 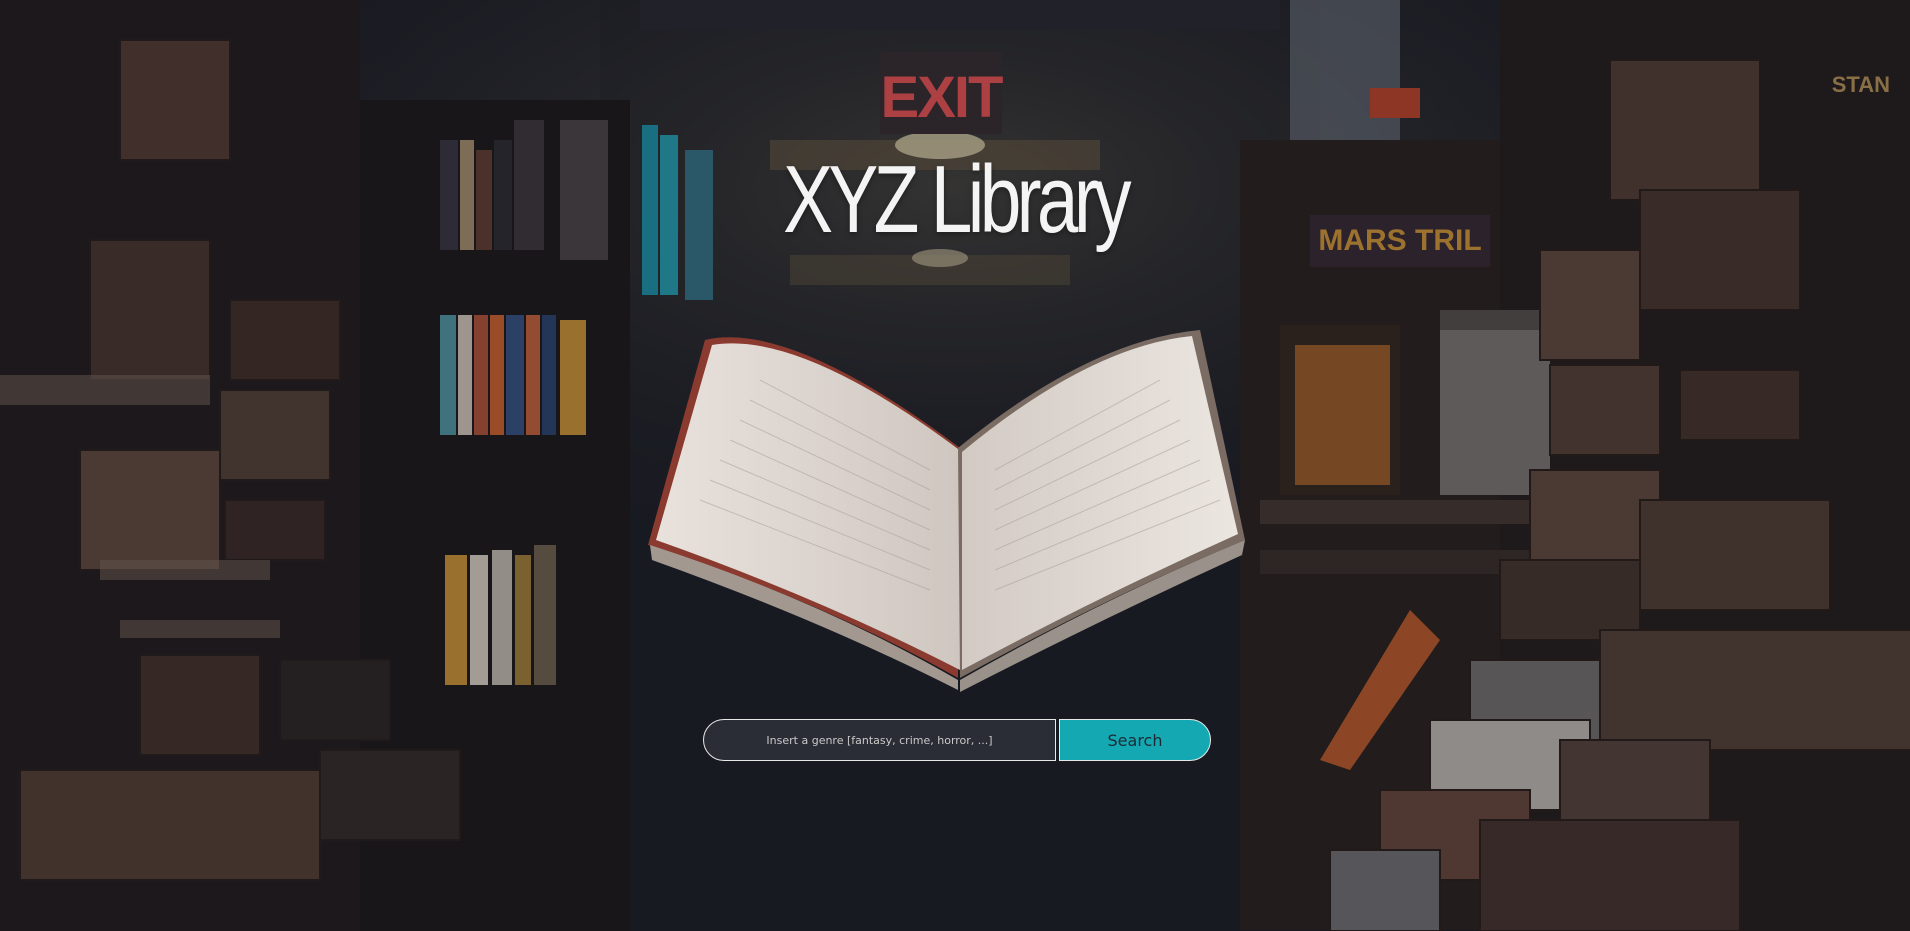 I want to click on genre-search-input, so click(x=879, y=740).